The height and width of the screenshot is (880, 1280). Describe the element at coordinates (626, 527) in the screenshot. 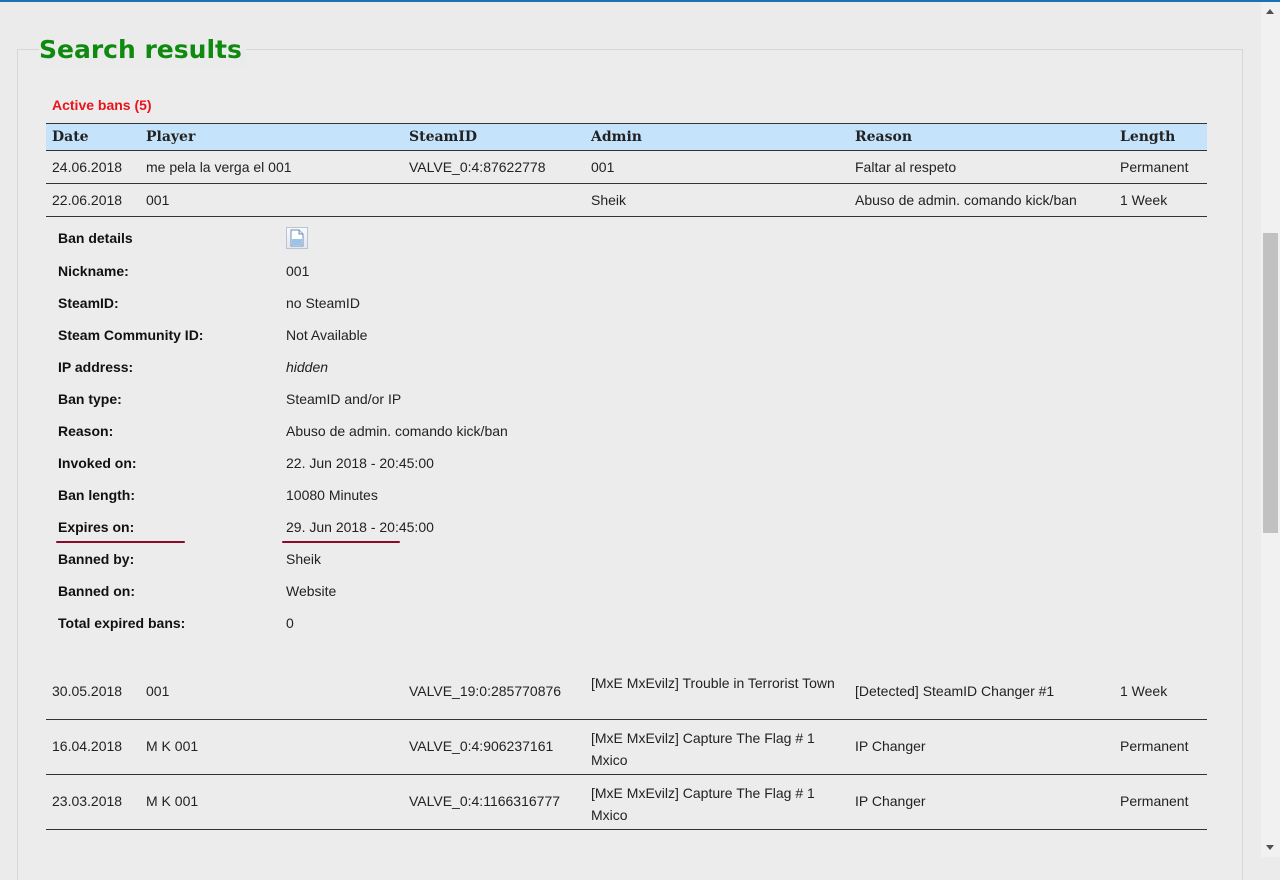

I see `detail-row-expires: Expires on: 29. Jun 2018 - 20:45:00` at that location.